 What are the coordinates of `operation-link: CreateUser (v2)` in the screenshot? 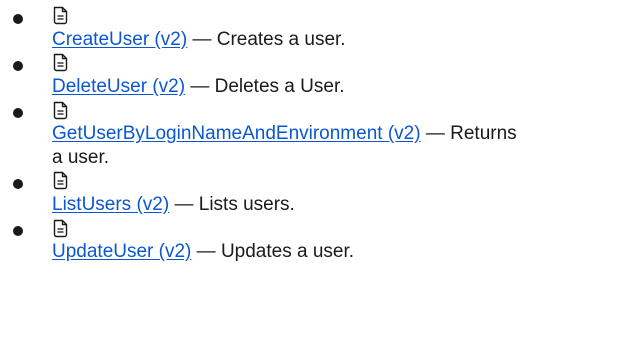 It's located at (119, 39).